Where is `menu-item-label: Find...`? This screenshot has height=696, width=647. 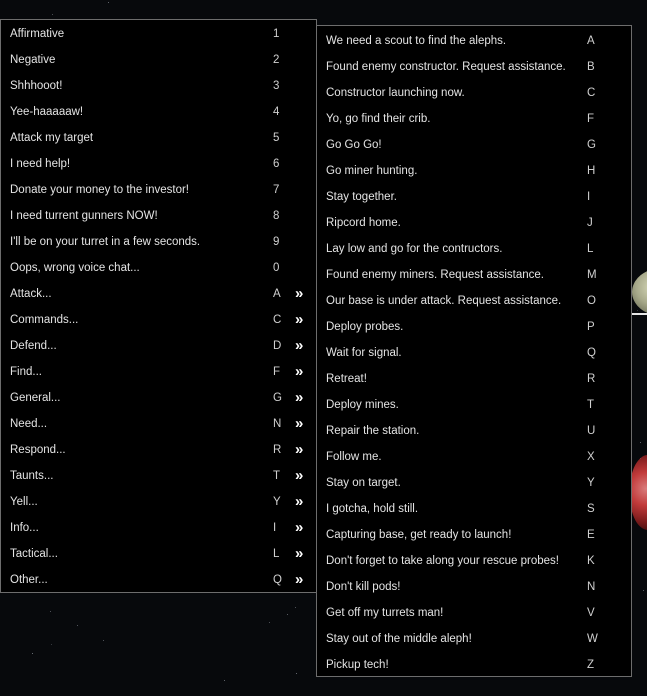 menu-item-label: Find... is located at coordinates (26, 372).